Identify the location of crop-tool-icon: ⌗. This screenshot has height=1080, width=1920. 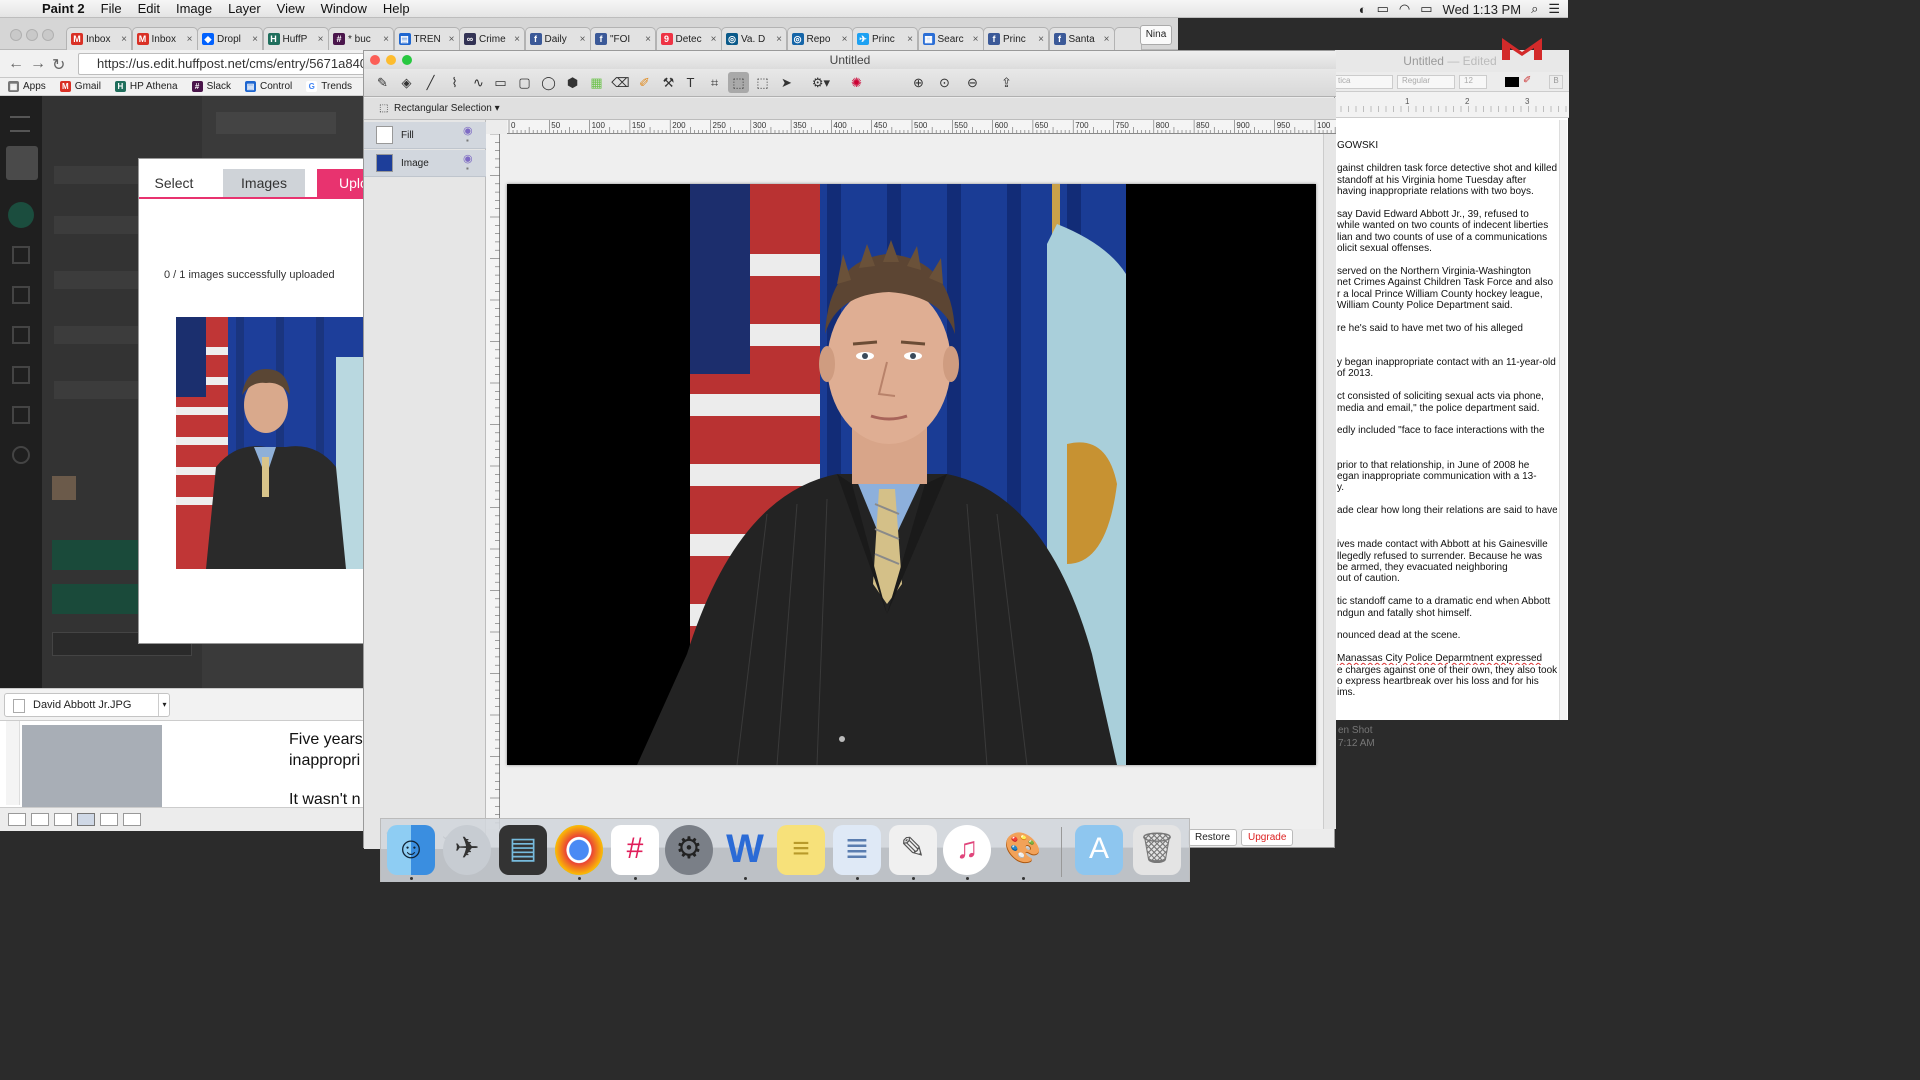
(714, 82).